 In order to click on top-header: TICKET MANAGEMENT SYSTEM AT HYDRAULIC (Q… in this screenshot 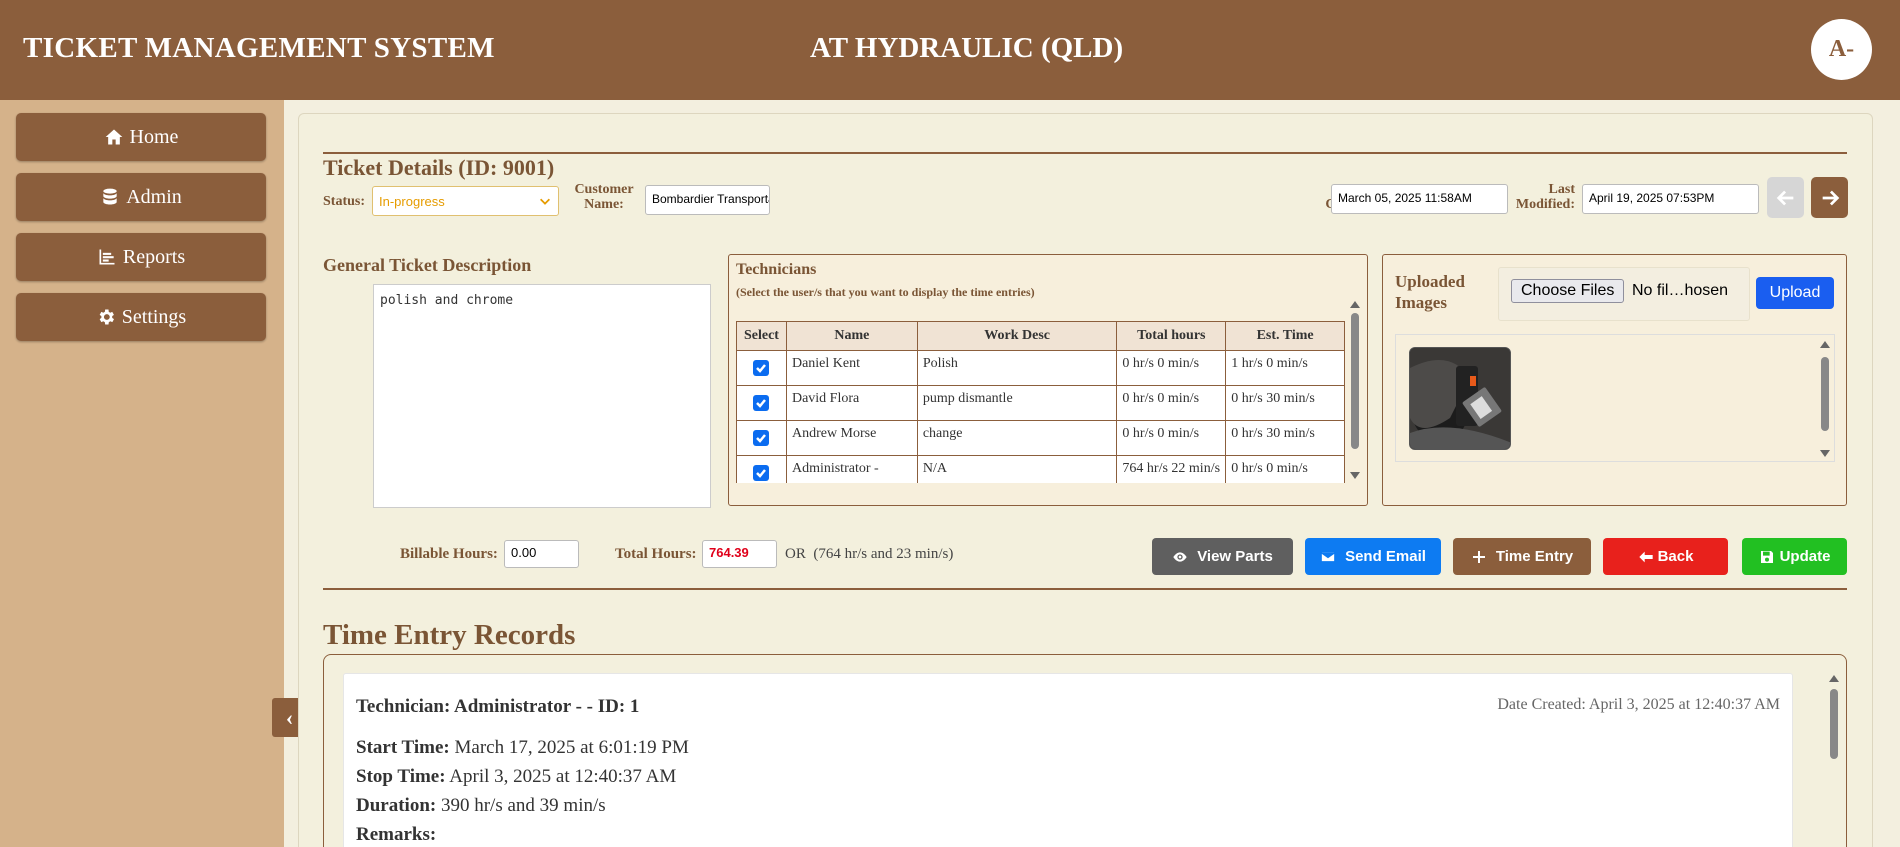, I will do `click(950, 50)`.